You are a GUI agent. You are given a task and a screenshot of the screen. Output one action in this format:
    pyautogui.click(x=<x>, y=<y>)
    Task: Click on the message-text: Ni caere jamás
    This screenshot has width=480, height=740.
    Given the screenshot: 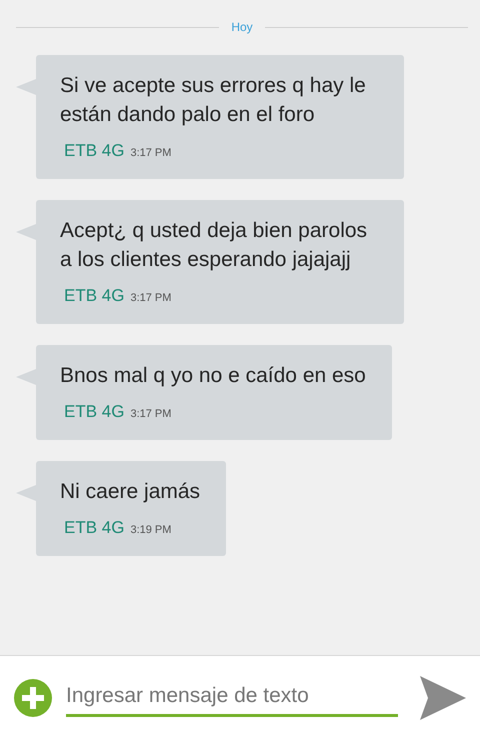 What is the action you would take?
    pyautogui.click(x=130, y=492)
    